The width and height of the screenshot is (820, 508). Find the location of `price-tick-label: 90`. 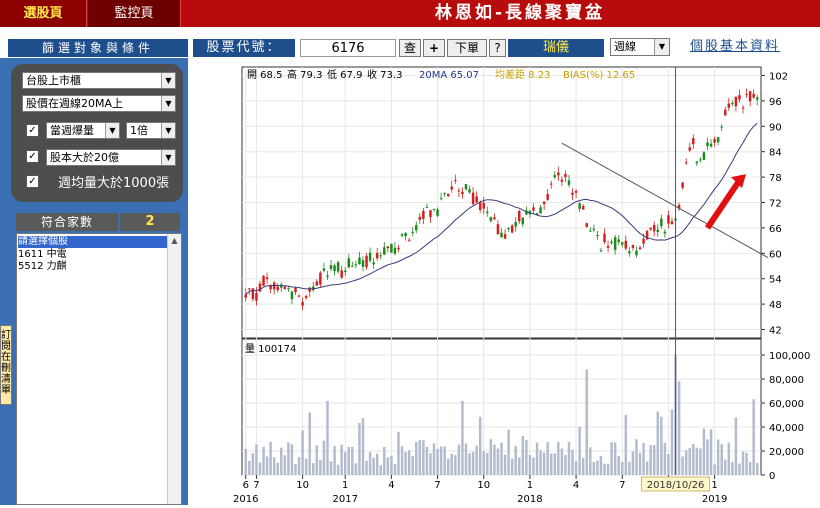

price-tick-label: 90 is located at coordinates (775, 127).